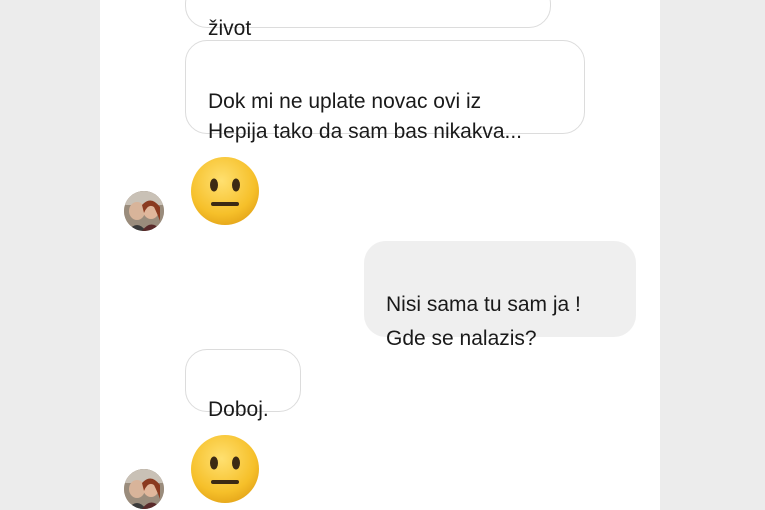  Describe the element at coordinates (238, 409) in the screenshot. I see `message-text: Doboj.` at that location.